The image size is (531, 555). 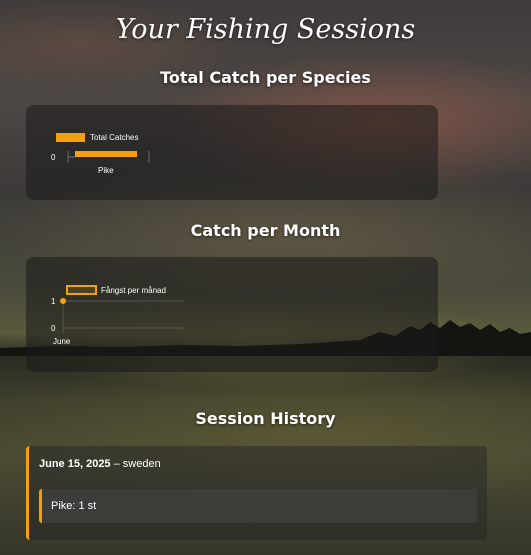 I want to click on month-chart-title: Catch per Month, so click(x=265, y=230).